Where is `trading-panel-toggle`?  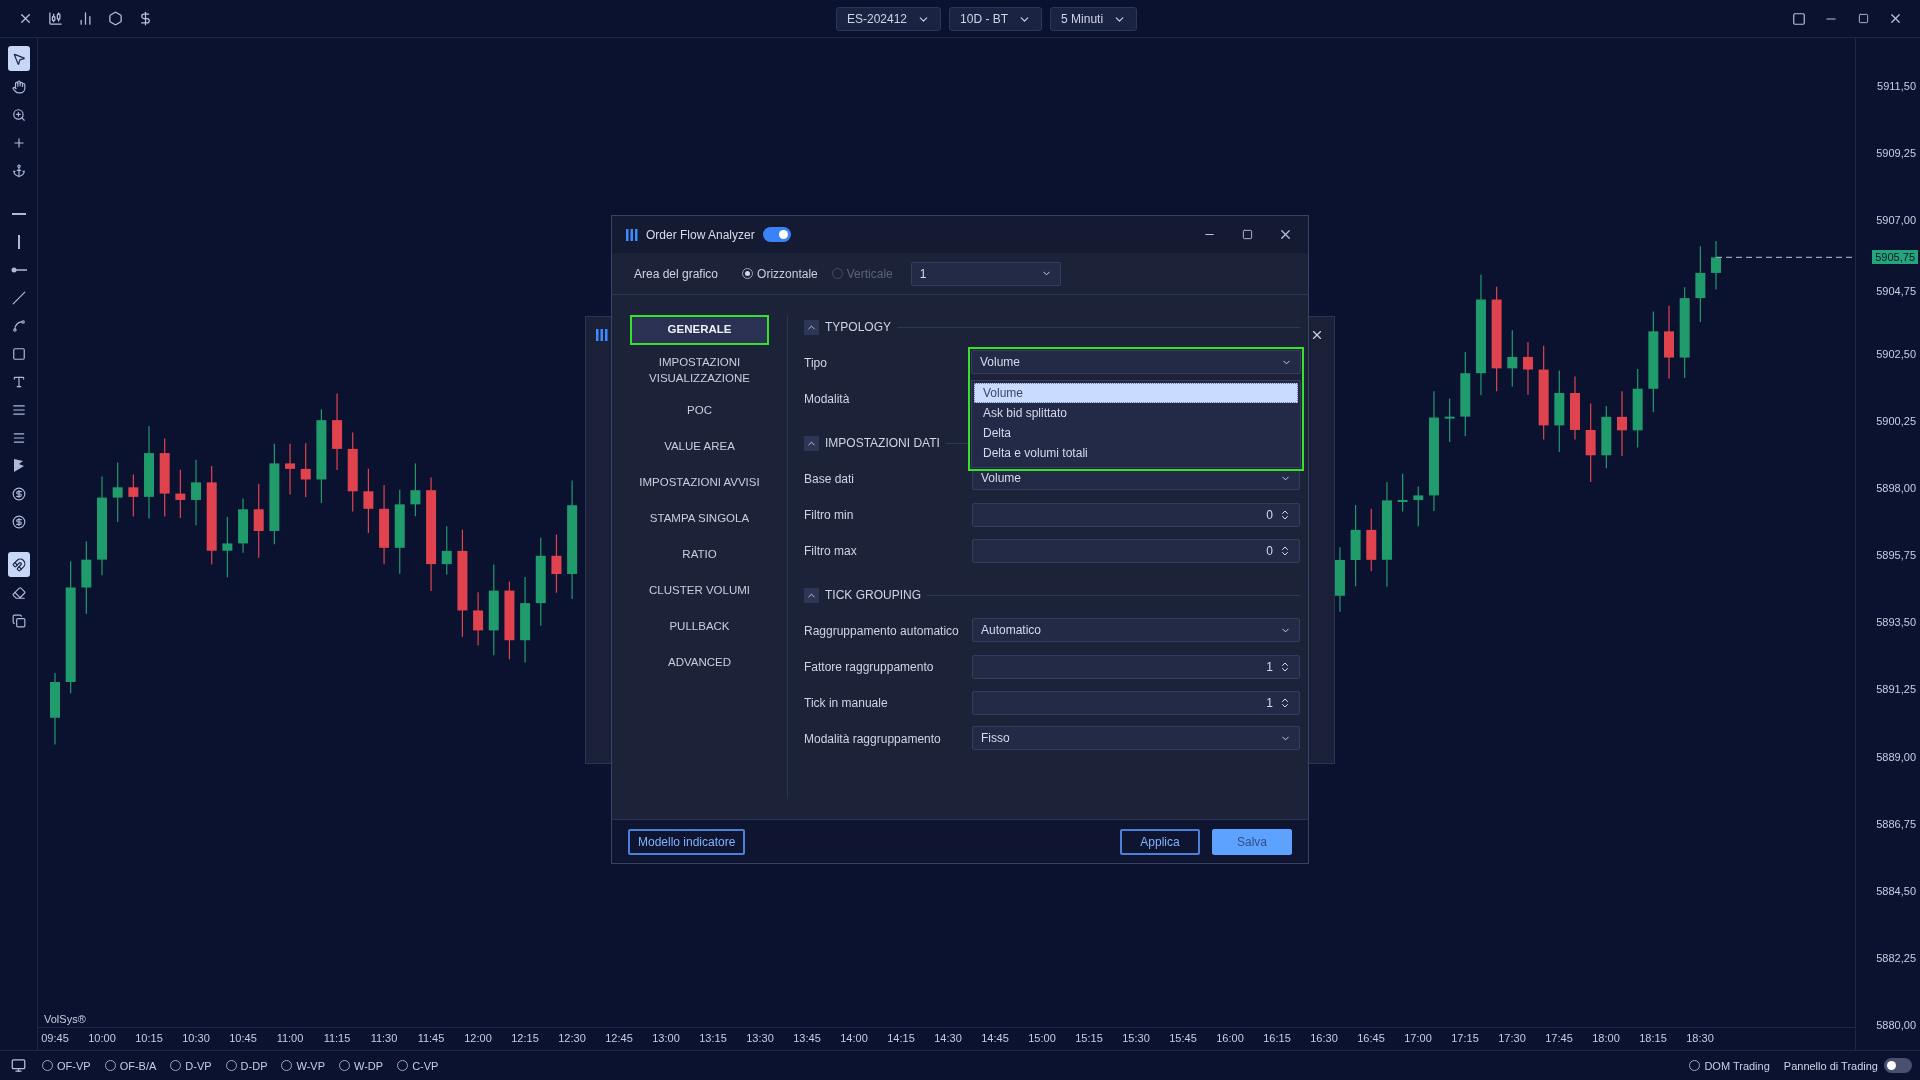 trading-panel-toggle is located at coordinates (1898, 1065).